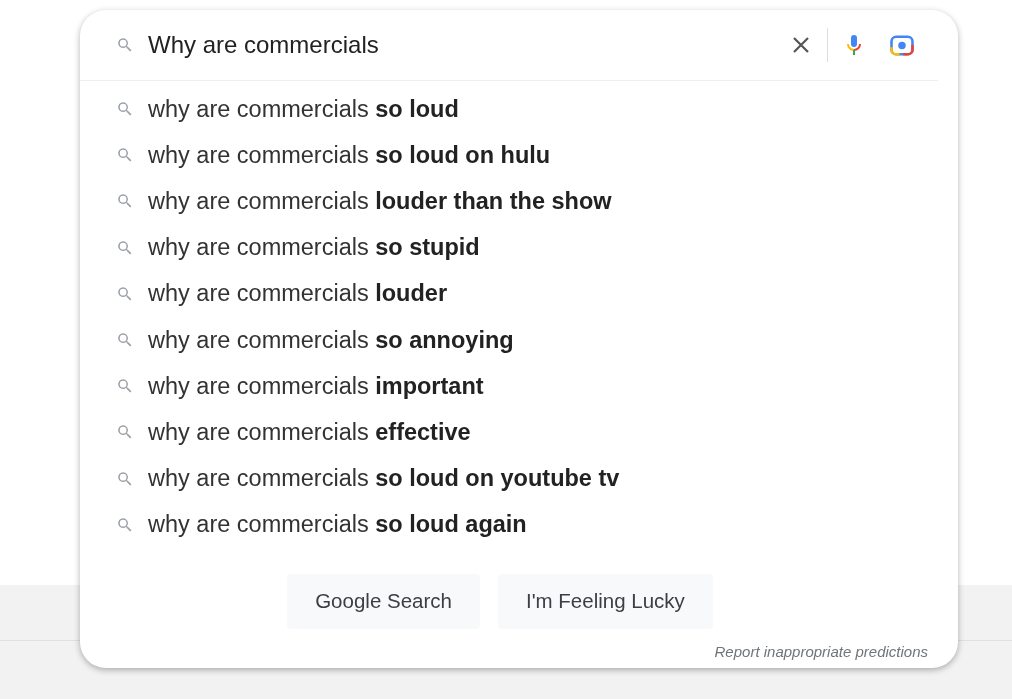 This screenshot has height=699, width=1012. I want to click on suggestion-item: why are commercials so loud on youtube tv, so click(519, 478).